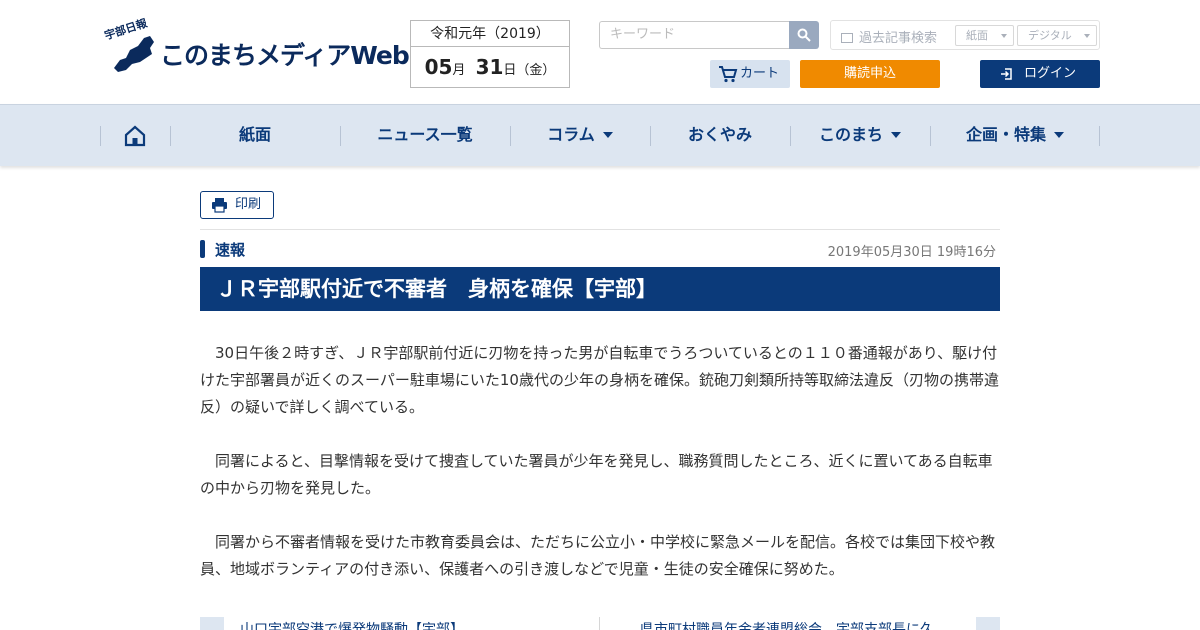  I want to click on date-month-unit: 月, so click(459, 70).